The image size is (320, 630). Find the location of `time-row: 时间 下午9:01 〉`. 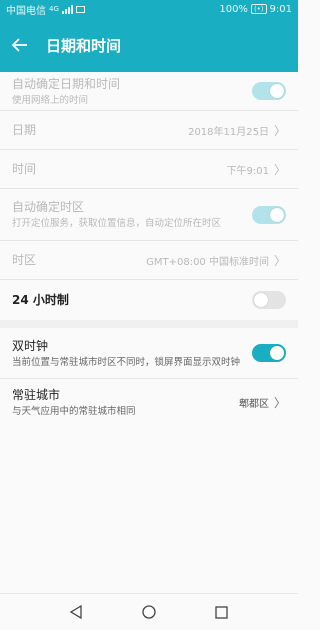

time-row: 时间 下午9:01 〉 is located at coordinates (149, 169).